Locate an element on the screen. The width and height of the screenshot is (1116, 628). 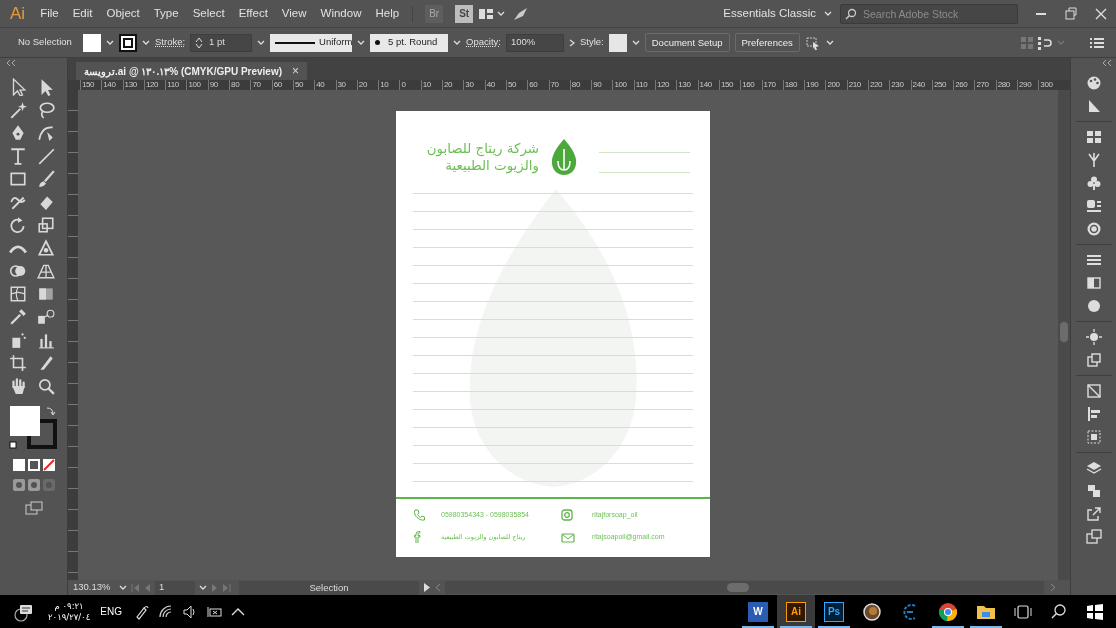
zoom-icon is located at coordinates (45, 386).